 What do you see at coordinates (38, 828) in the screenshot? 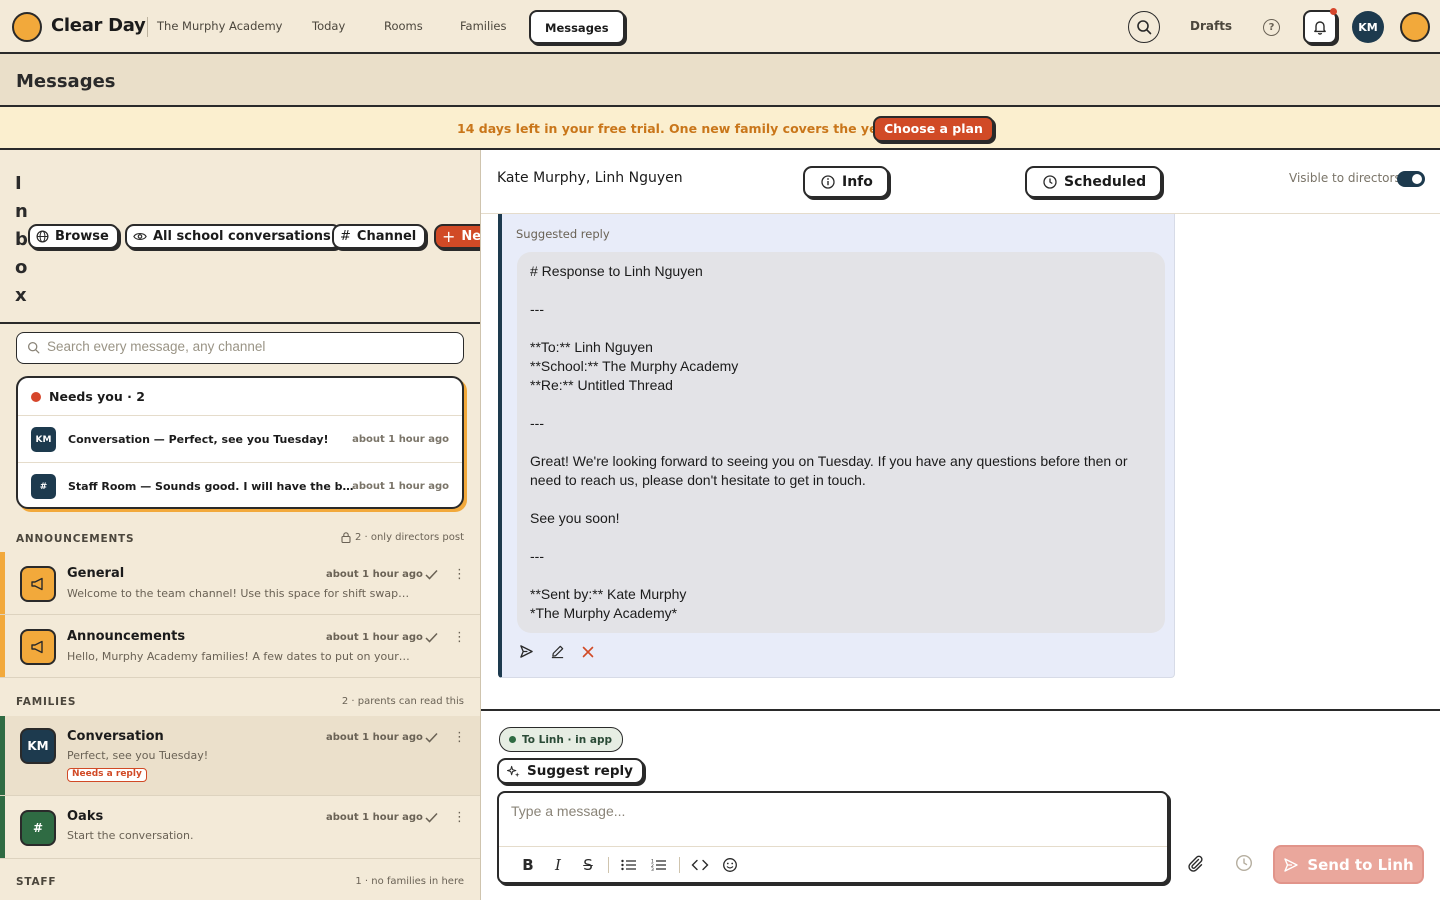
I see `hash-icon: #` at bounding box center [38, 828].